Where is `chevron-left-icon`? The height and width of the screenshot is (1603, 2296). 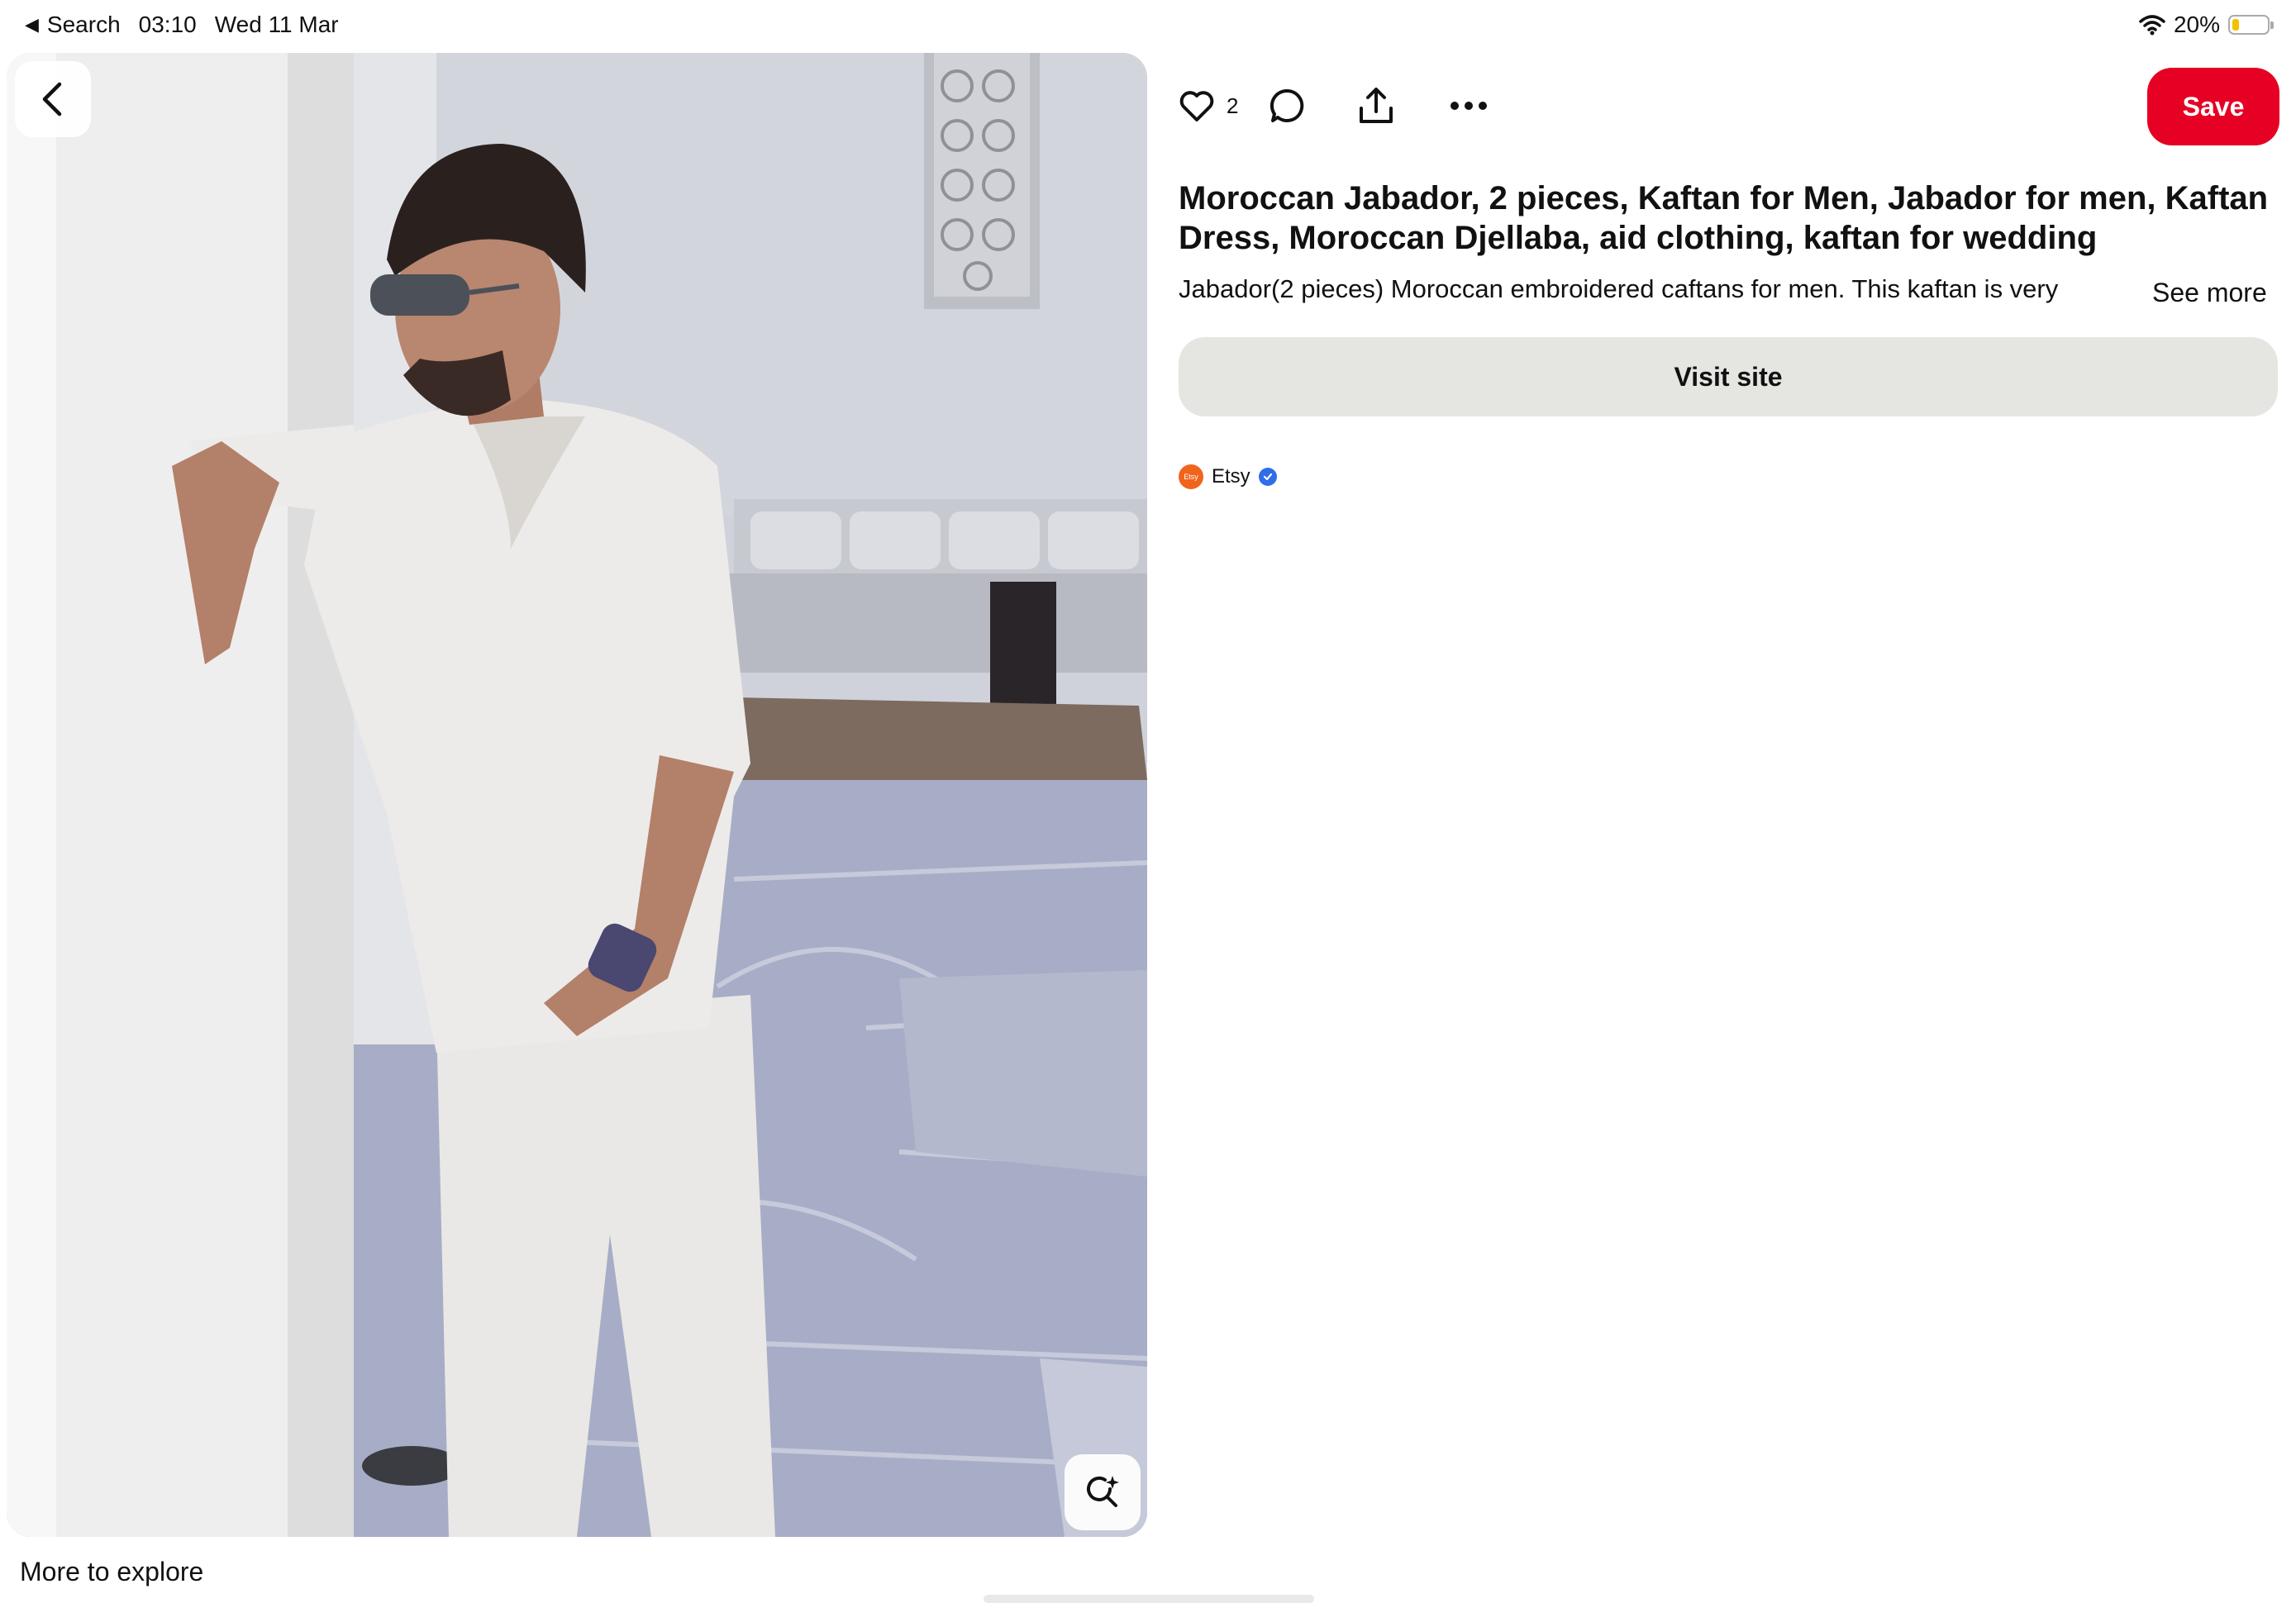 chevron-left-icon is located at coordinates (52, 99).